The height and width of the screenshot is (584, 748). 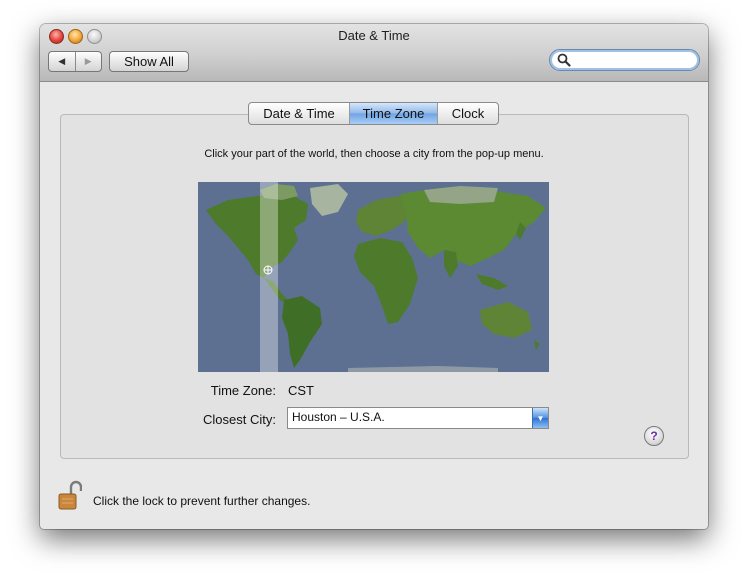 What do you see at coordinates (338, 417) in the screenshot?
I see `closest-city-value: Houston – U.S.A.` at bounding box center [338, 417].